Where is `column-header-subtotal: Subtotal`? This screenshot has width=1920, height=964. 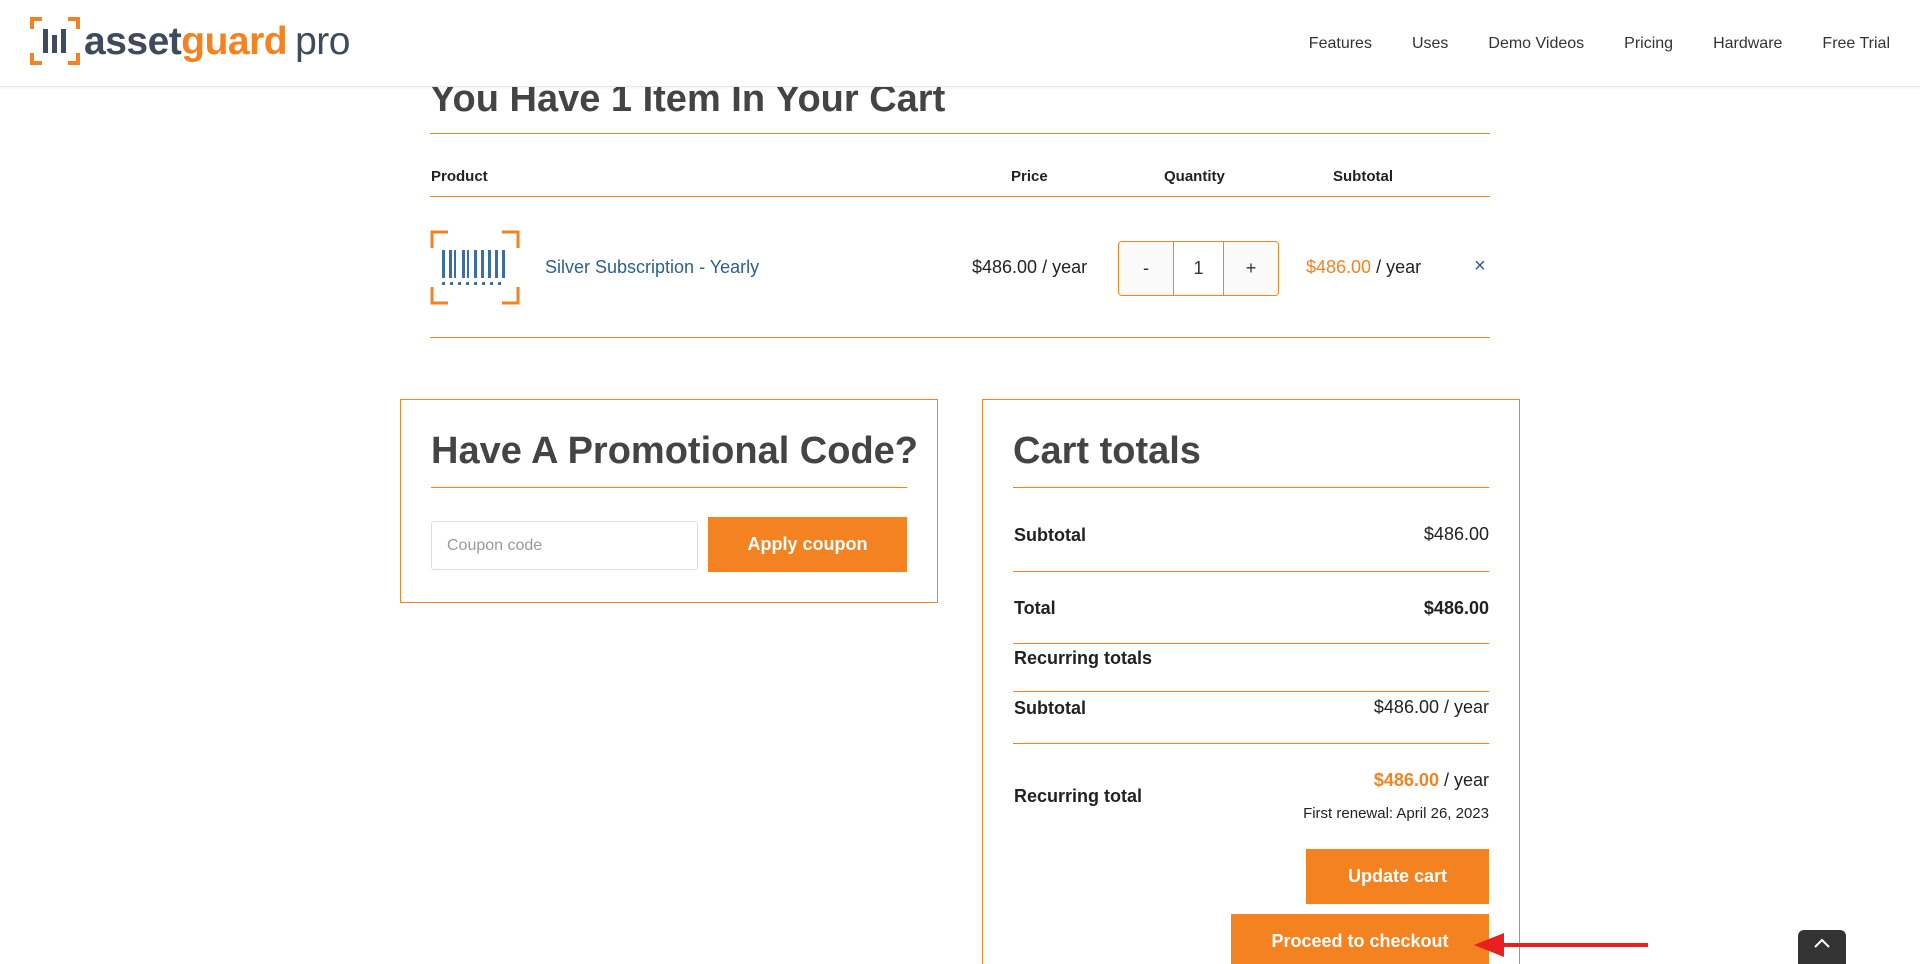
column-header-subtotal: Subtotal is located at coordinates (1363, 176).